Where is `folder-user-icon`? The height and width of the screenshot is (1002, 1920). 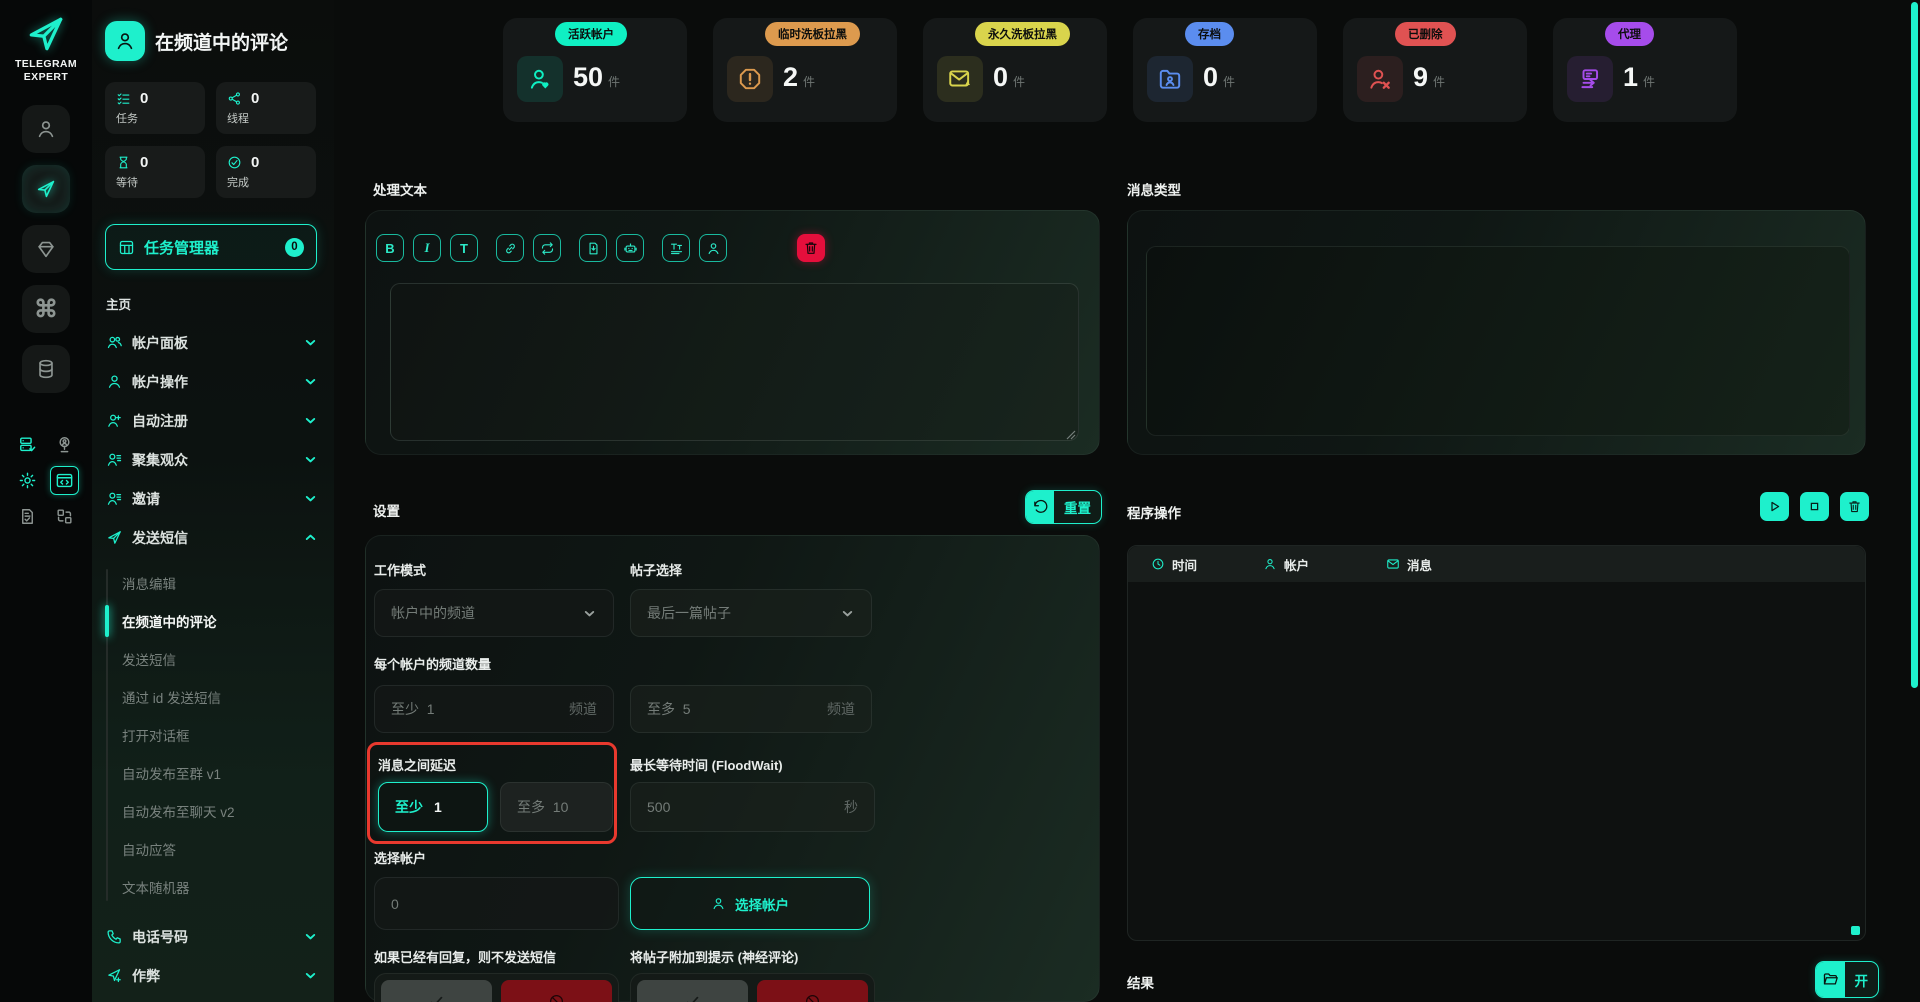 folder-user-icon is located at coordinates (1170, 79).